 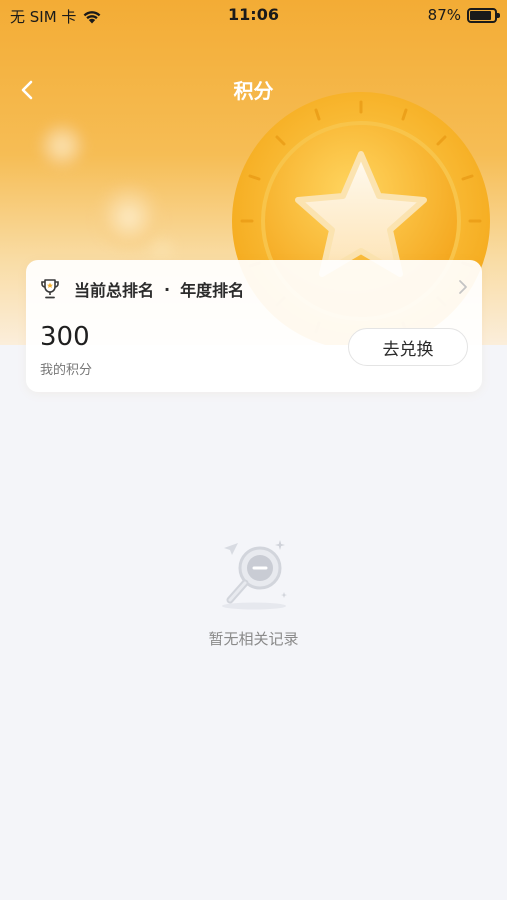 What do you see at coordinates (444, 15) in the screenshot?
I see `battery-percent: 87%` at bounding box center [444, 15].